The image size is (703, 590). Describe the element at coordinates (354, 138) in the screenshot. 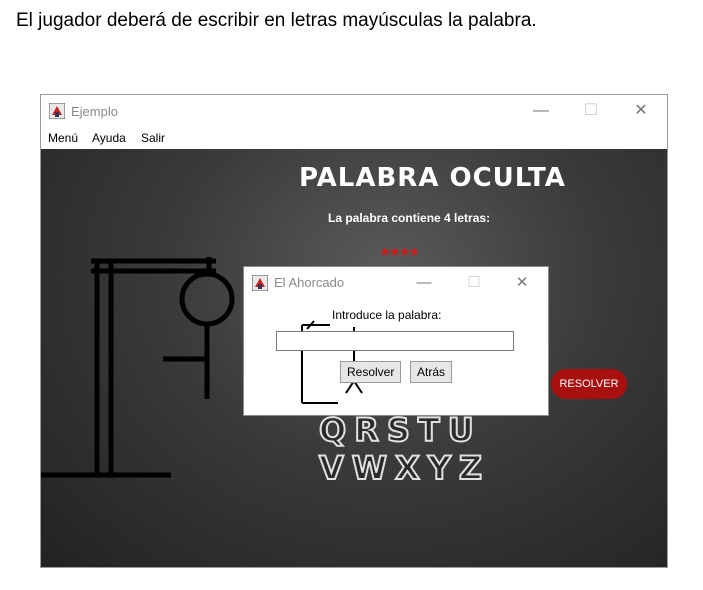

I see `menu-bar: Menú Ayuda Salir` at that location.